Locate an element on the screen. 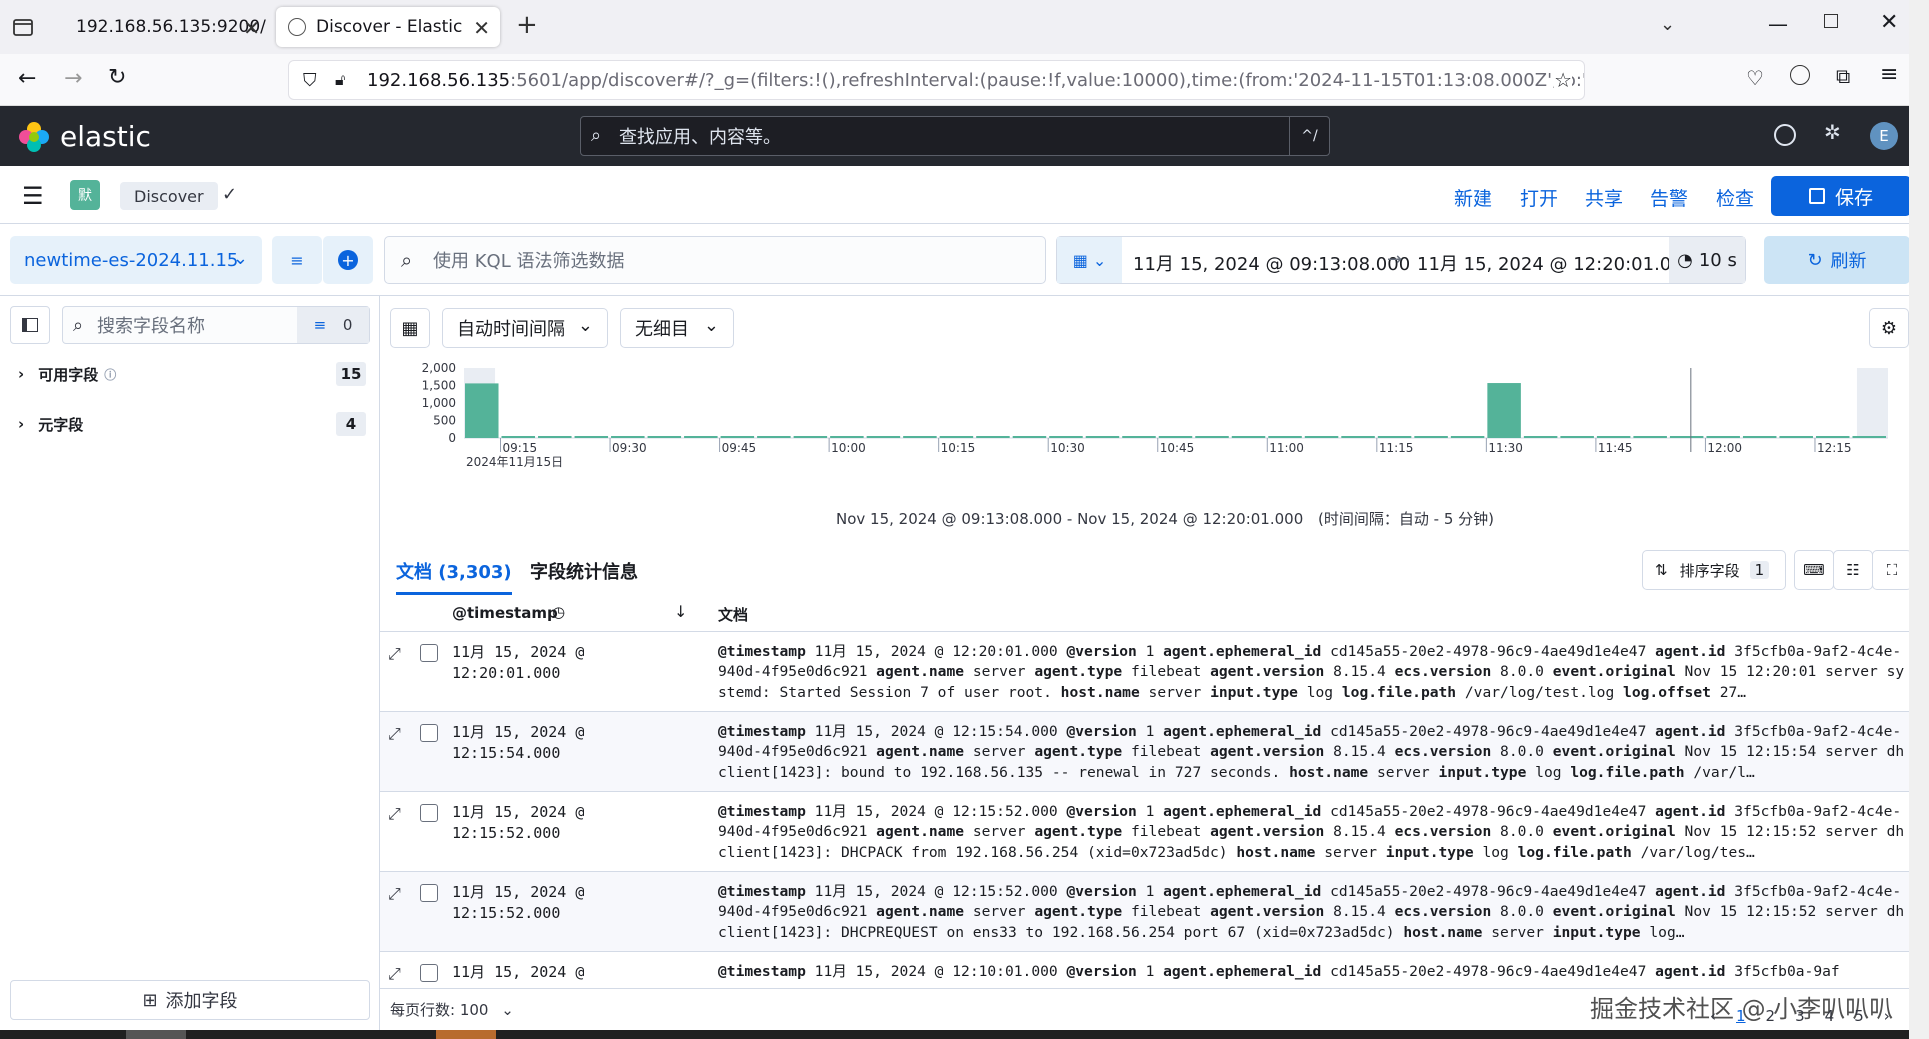 This screenshot has height=1039, width=1929. available-fields-group: › 可用字段 ⓘ 15 is located at coordinates (190, 374).